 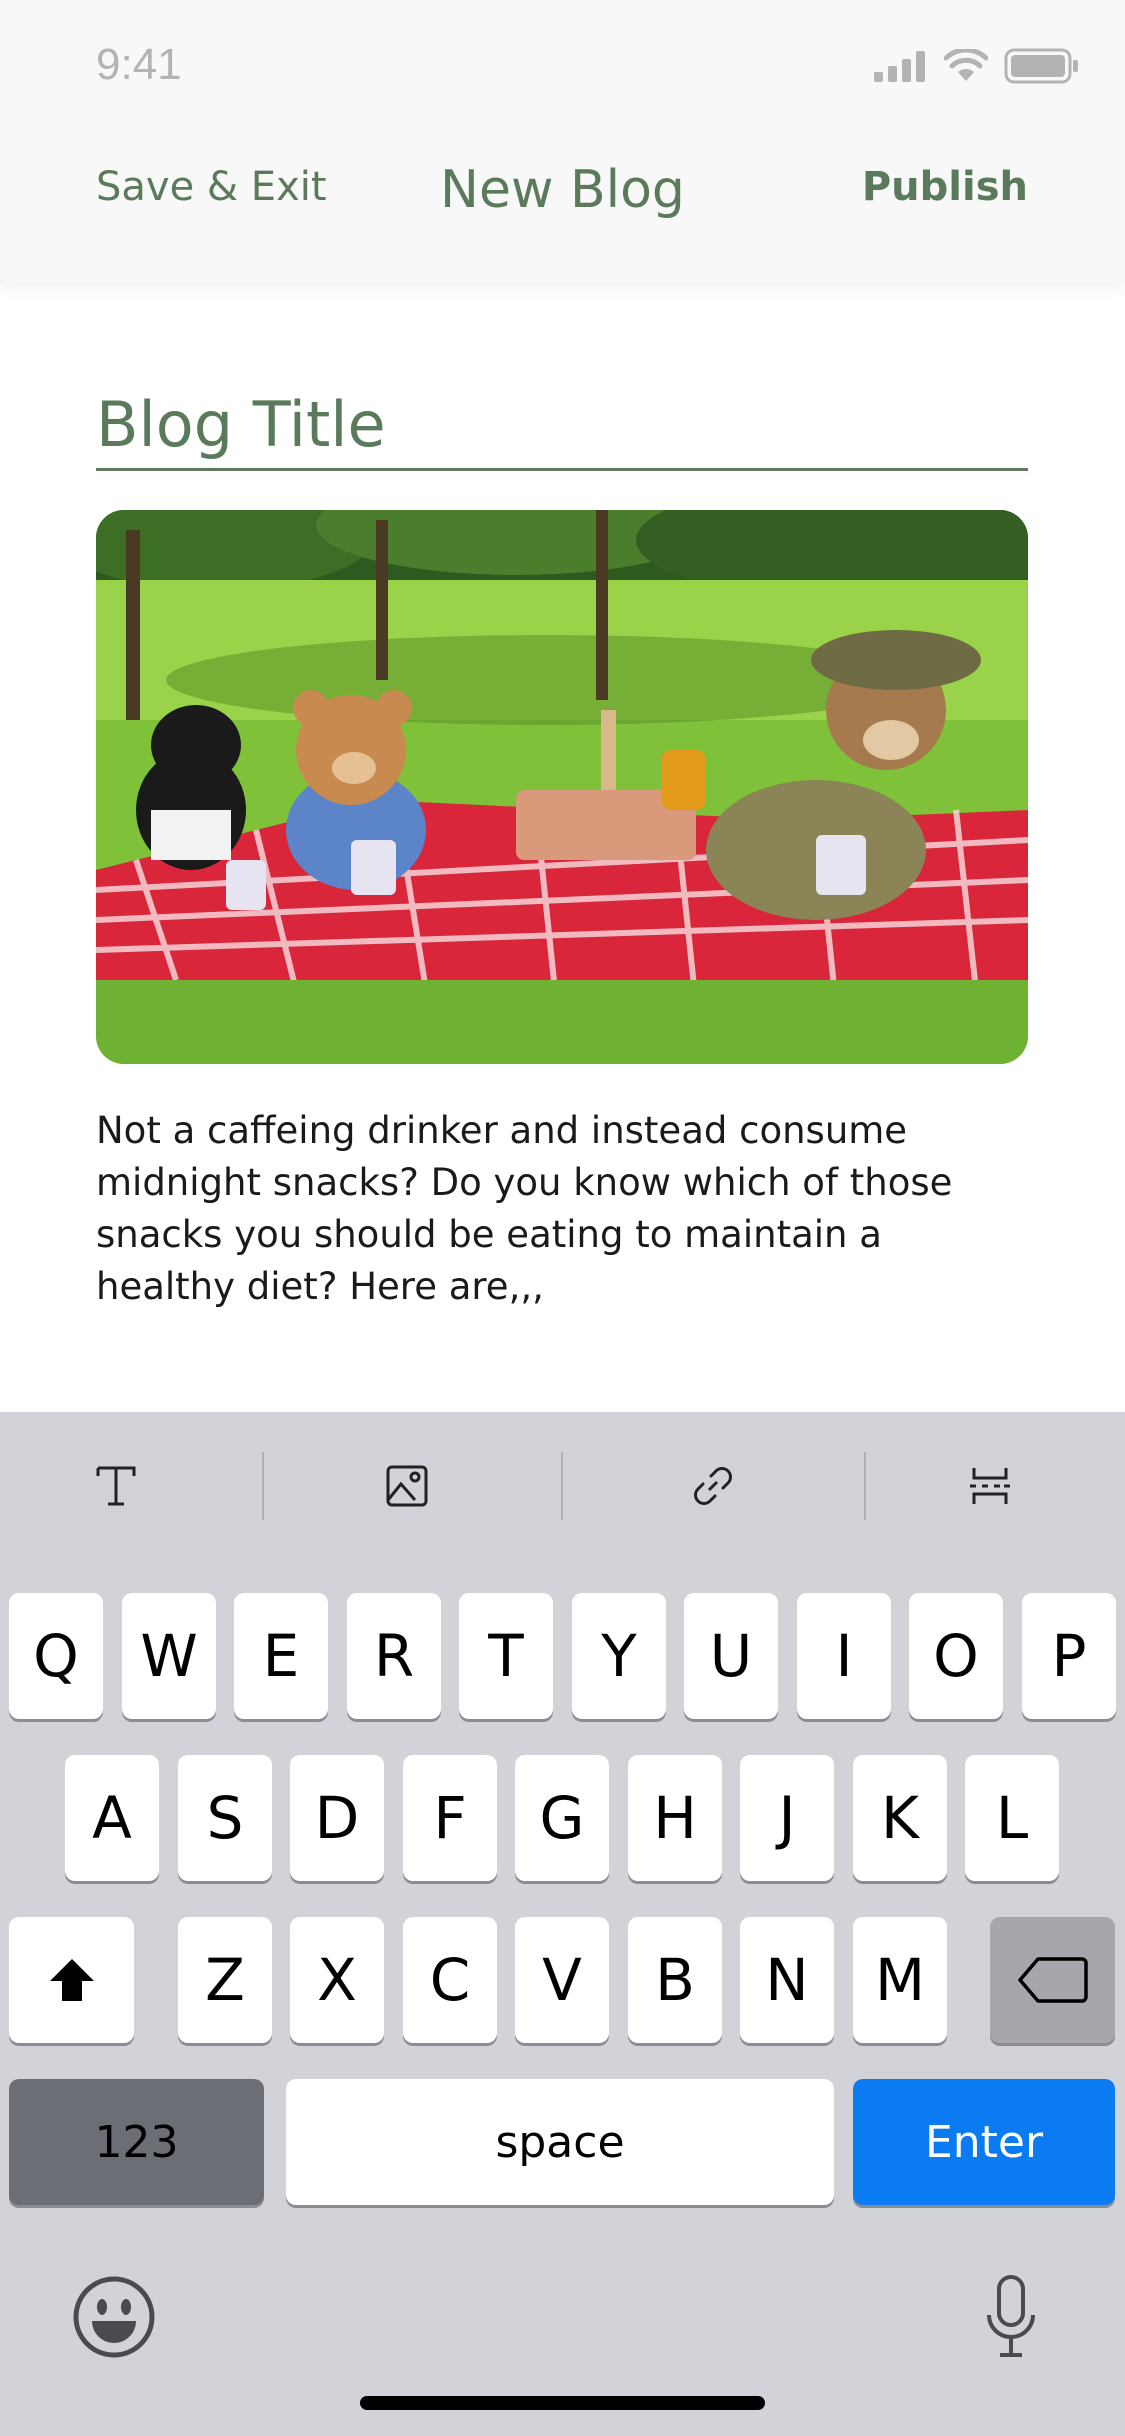 I want to click on key-x: X, so click(x=337, y=1980).